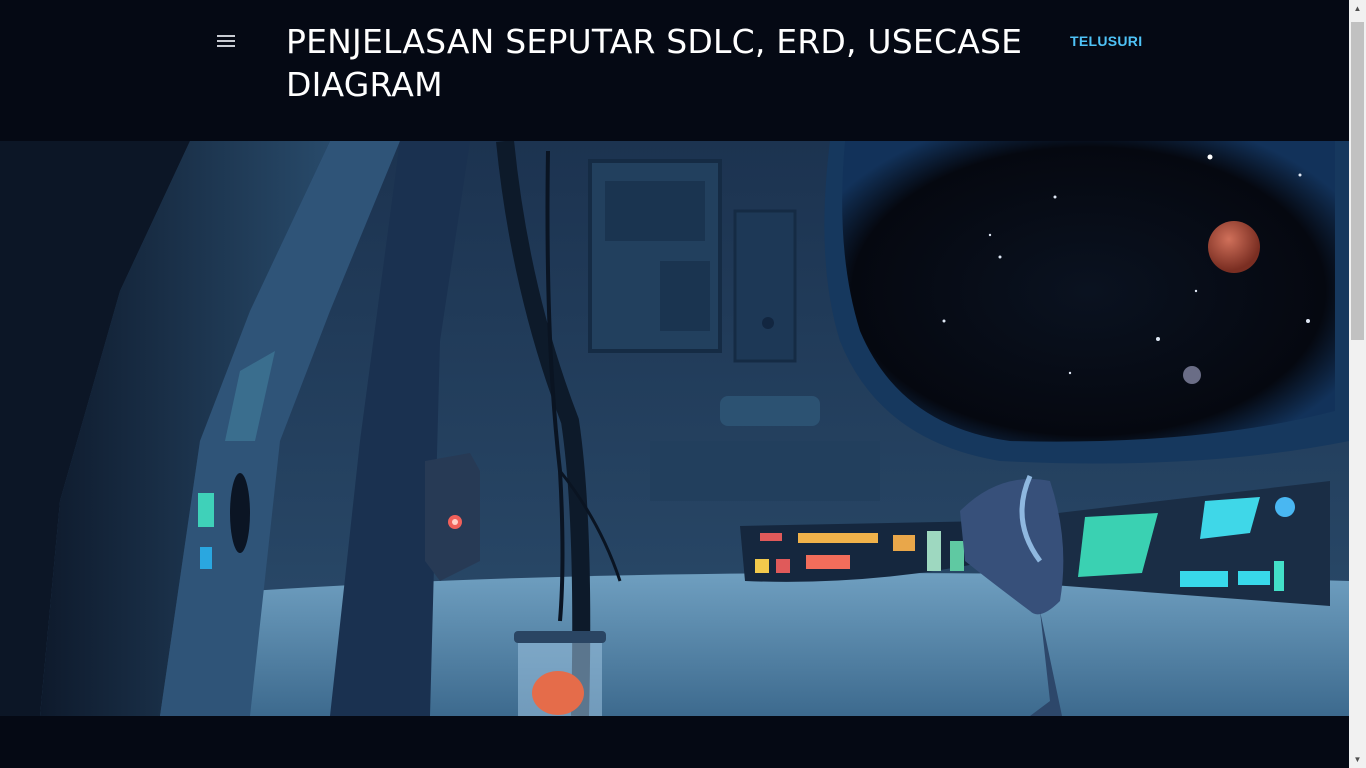 Image resolution: width=1366 pixels, height=768 pixels. I want to click on scroll-down-icon: ▼, so click(1357, 759).